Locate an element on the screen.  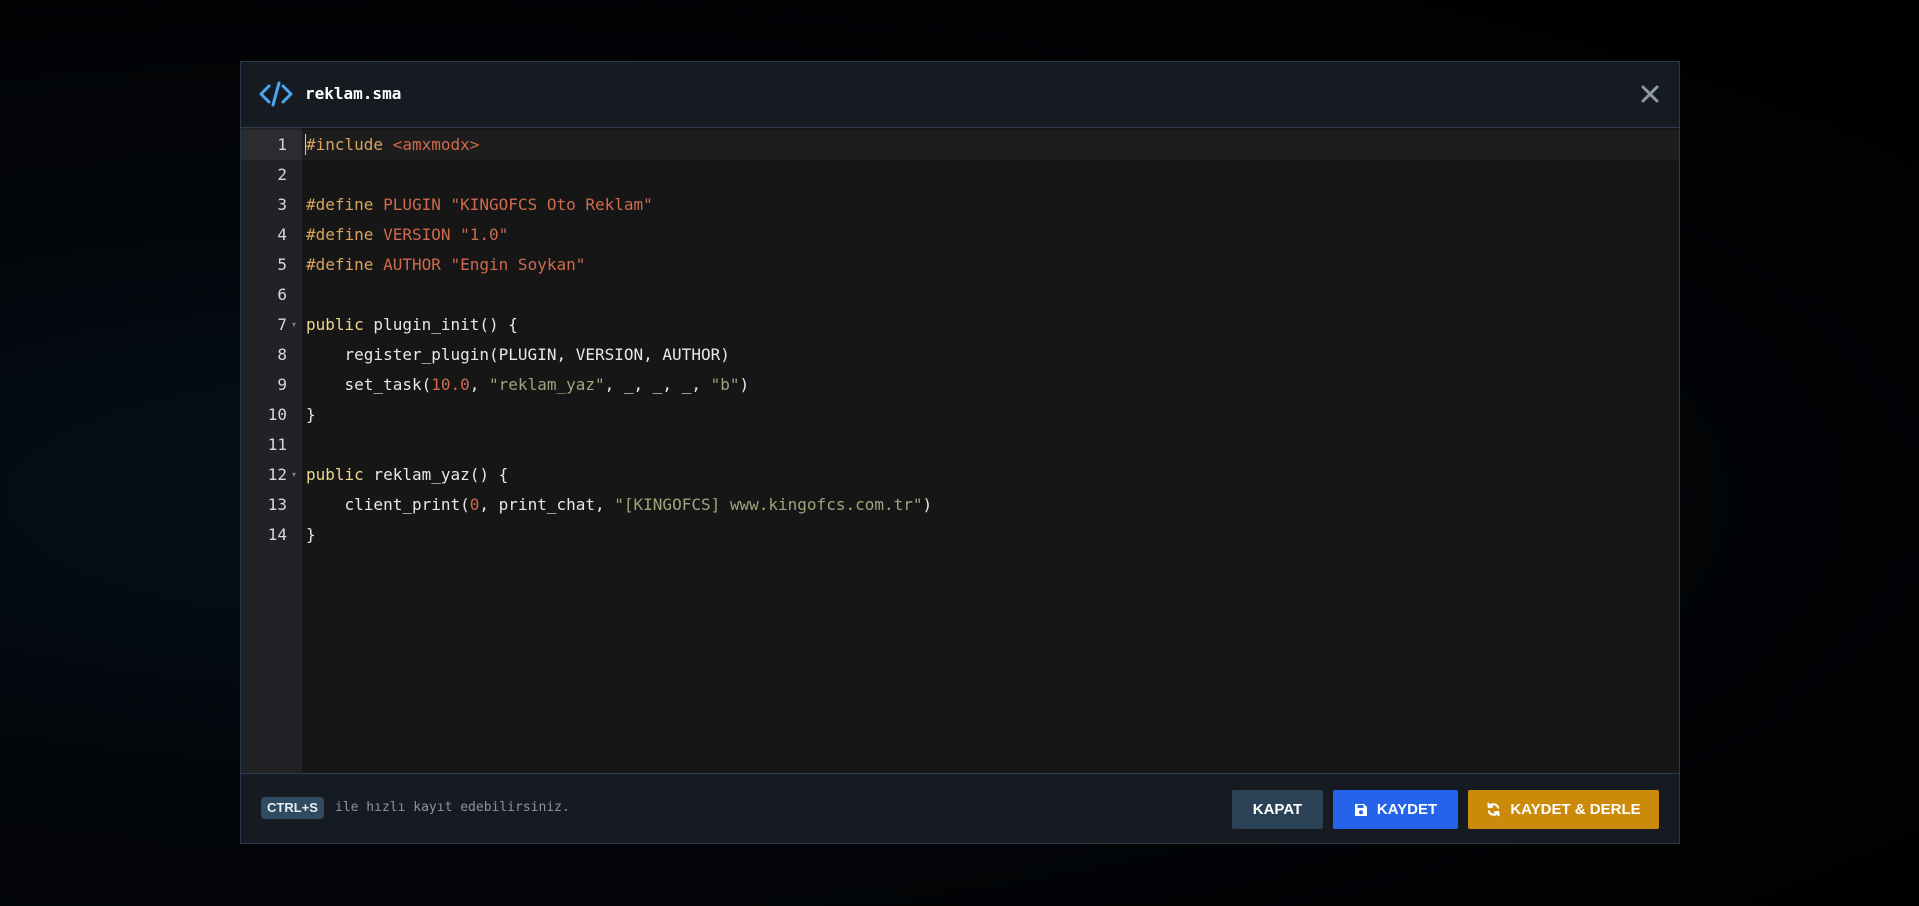
code-line: public plugin_init() { is located at coordinates (412, 325).